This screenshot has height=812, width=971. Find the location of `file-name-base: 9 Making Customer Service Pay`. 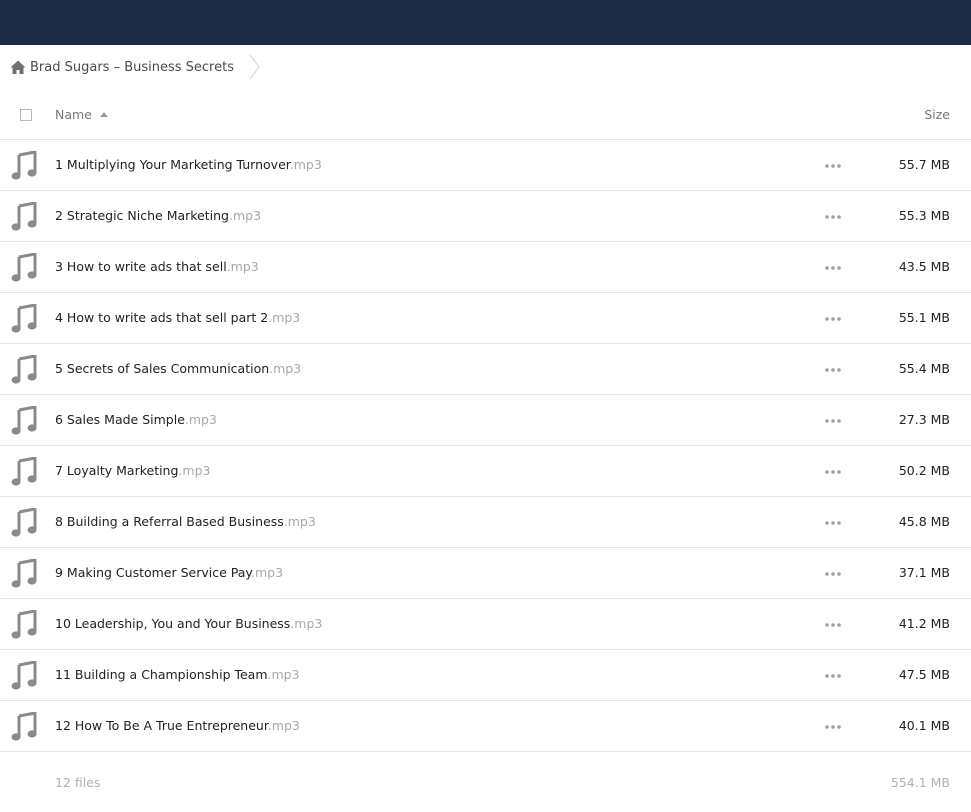

file-name-base: 9 Making Customer Service Pay is located at coordinates (153, 572).